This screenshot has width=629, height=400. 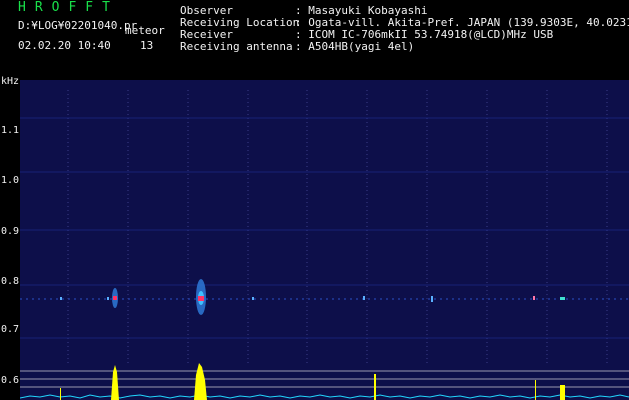 I want to click on unit-label: kHz, so click(x=10, y=81).